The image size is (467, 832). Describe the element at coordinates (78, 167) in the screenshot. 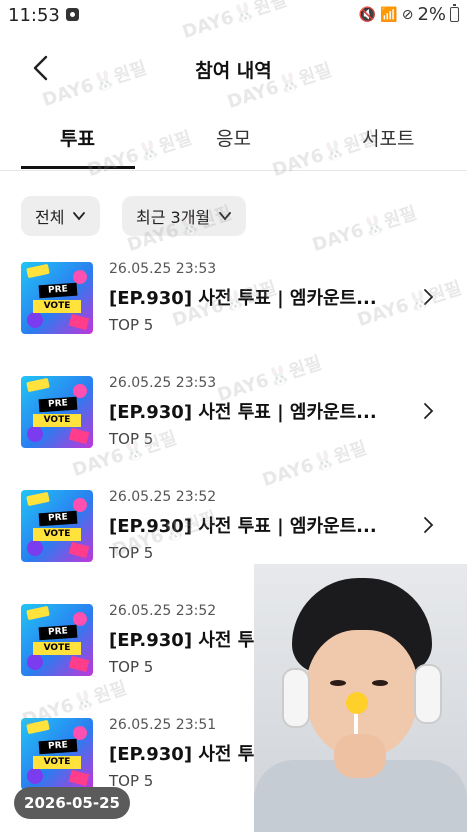

I see `active-tab-indicator` at that location.